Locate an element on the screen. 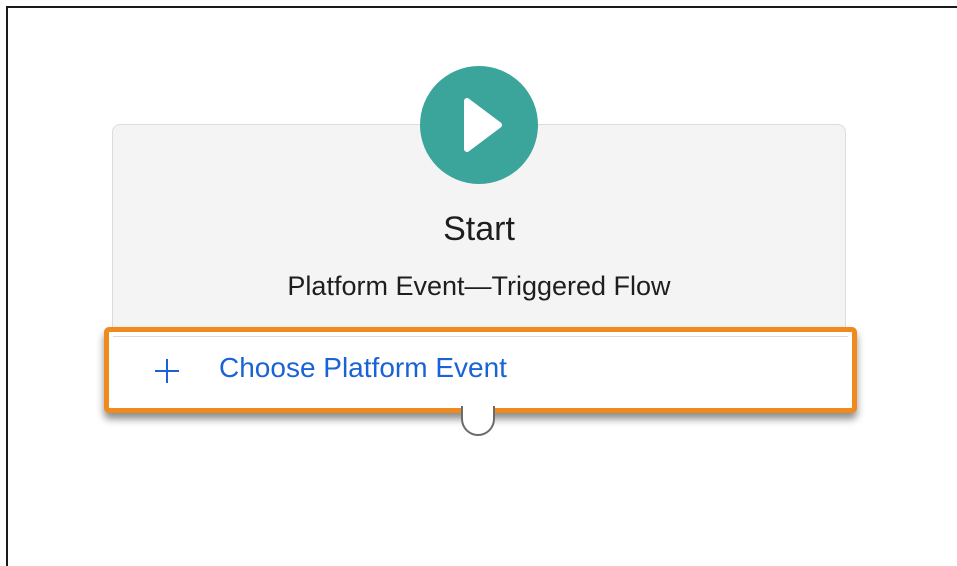 This screenshot has width=957, height=566. choose-platform-event-label: Choose Platform Event is located at coordinates (363, 368).